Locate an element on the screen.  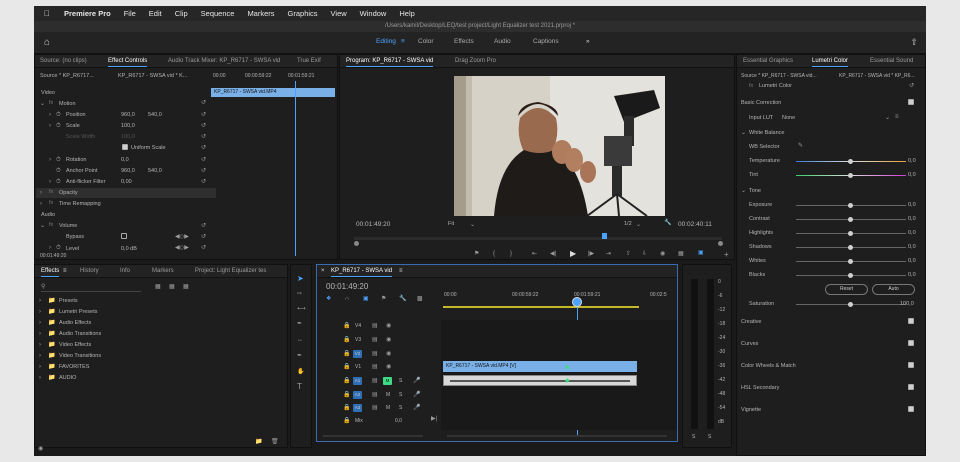
time-remap-expand-icon: › is located at coordinates (41, 204).